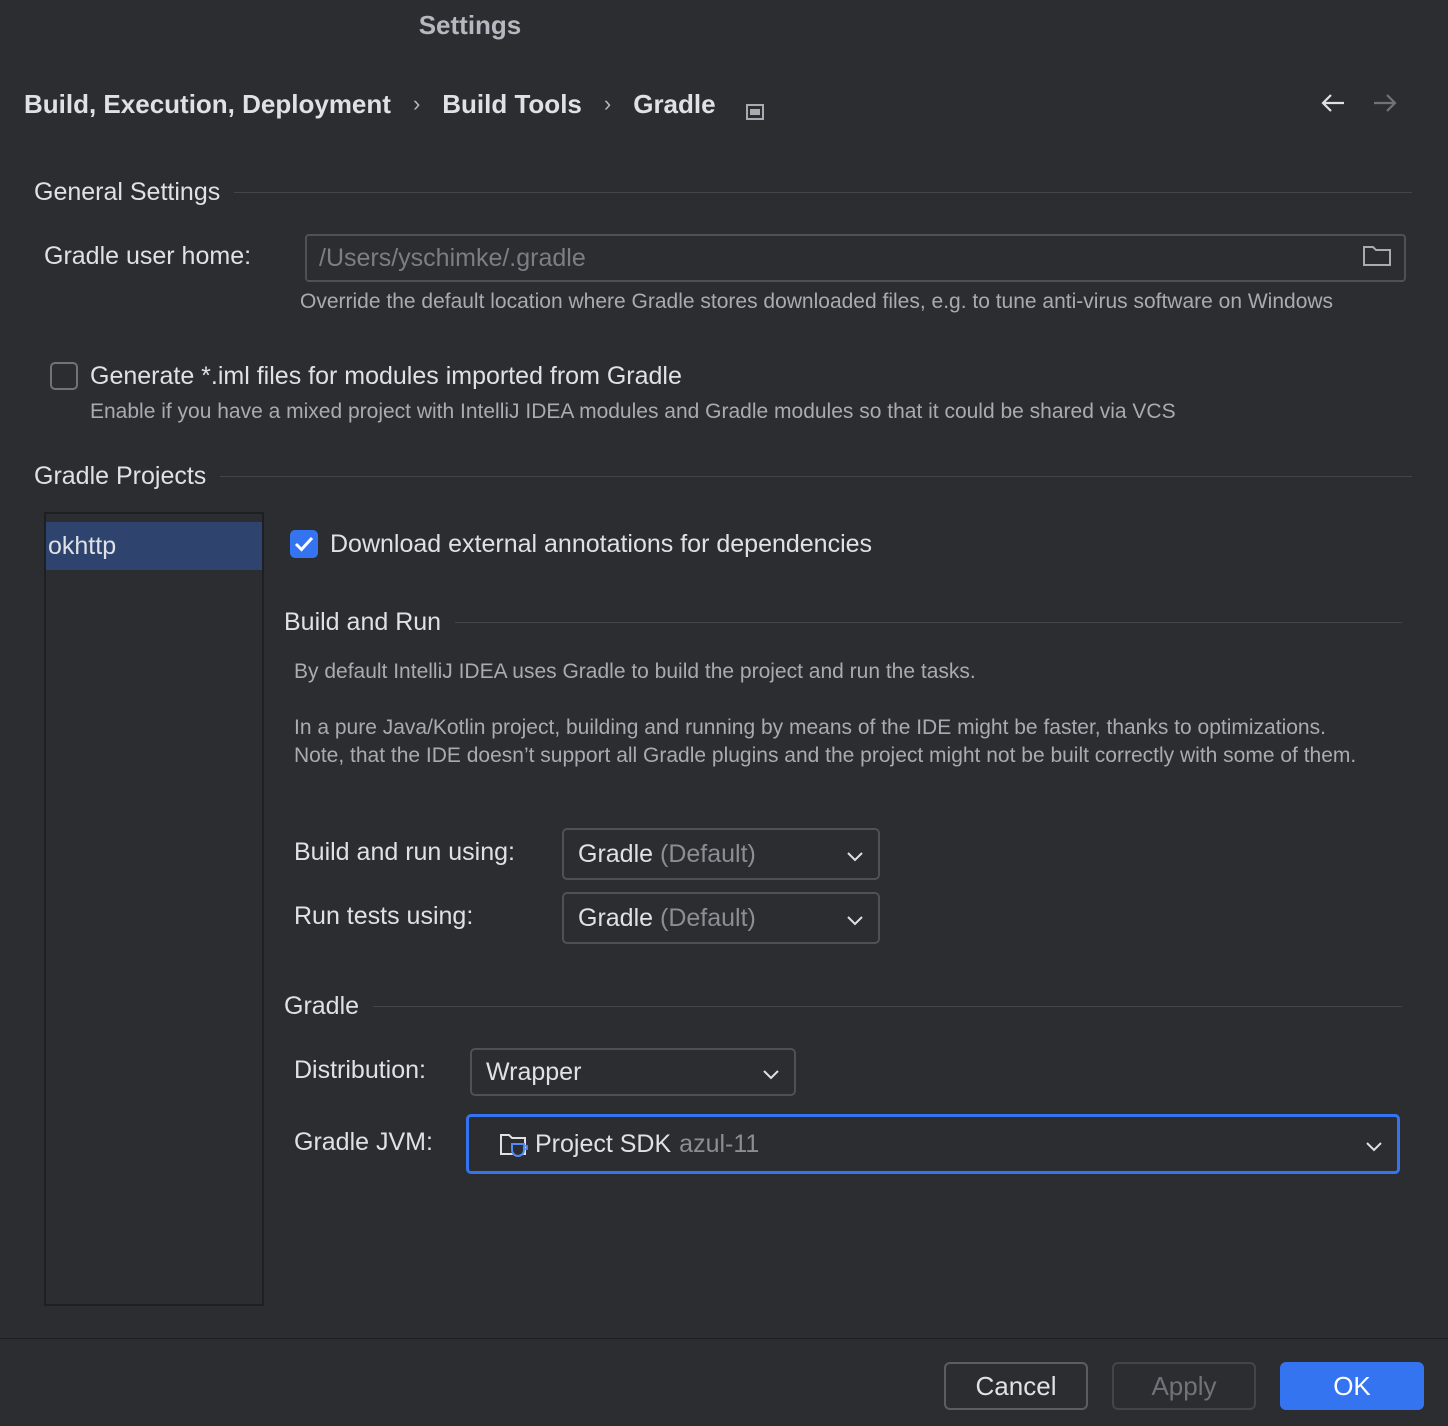  What do you see at coordinates (363, 621) in the screenshot?
I see `build-and-run-title: Build and Run` at bounding box center [363, 621].